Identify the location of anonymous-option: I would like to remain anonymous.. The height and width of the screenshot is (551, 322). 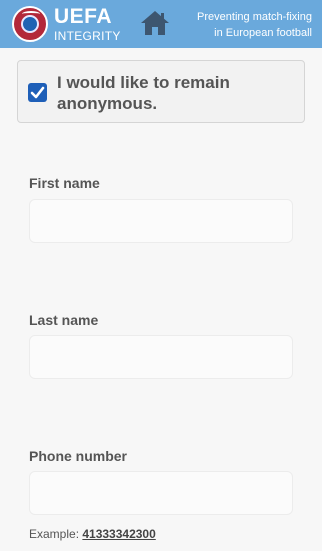
(161, 91).